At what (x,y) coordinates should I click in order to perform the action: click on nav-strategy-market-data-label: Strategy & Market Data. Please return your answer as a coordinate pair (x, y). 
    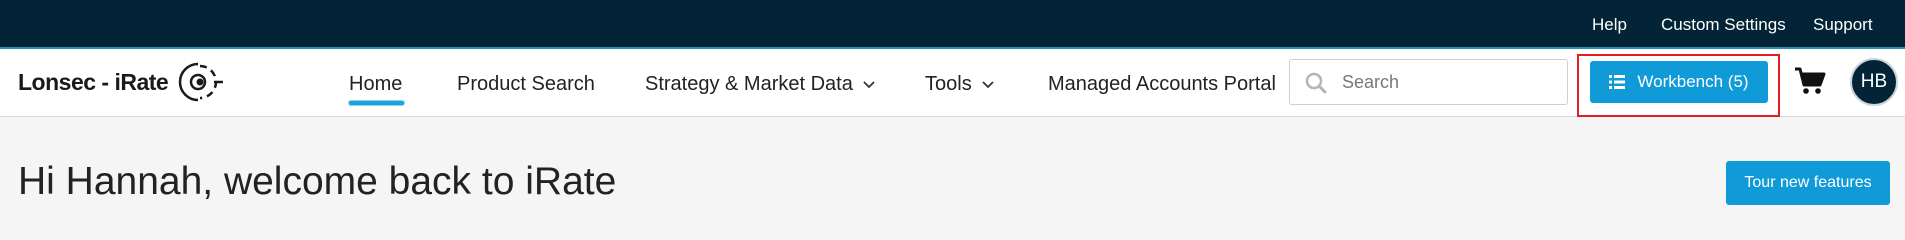
    Looking at the image, I should click on (749, 84).